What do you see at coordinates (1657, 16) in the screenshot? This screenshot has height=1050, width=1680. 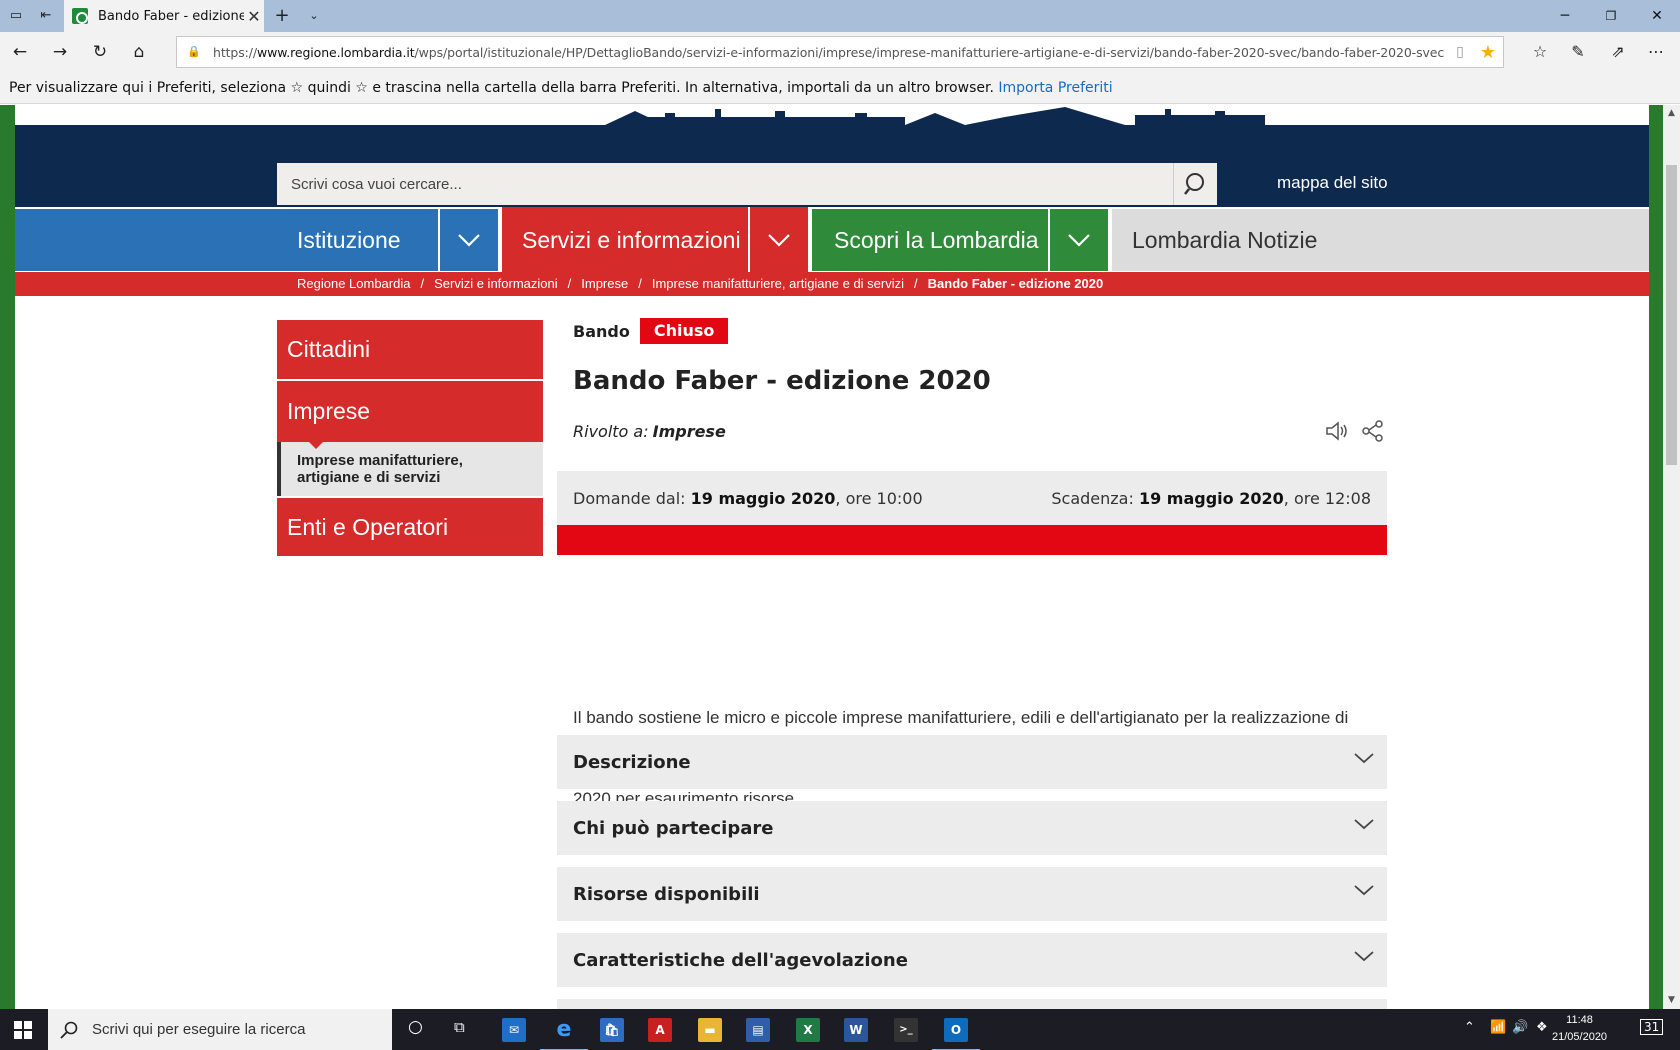 I see `window-close-icon: ✕` at bounding box center [1657, 16].